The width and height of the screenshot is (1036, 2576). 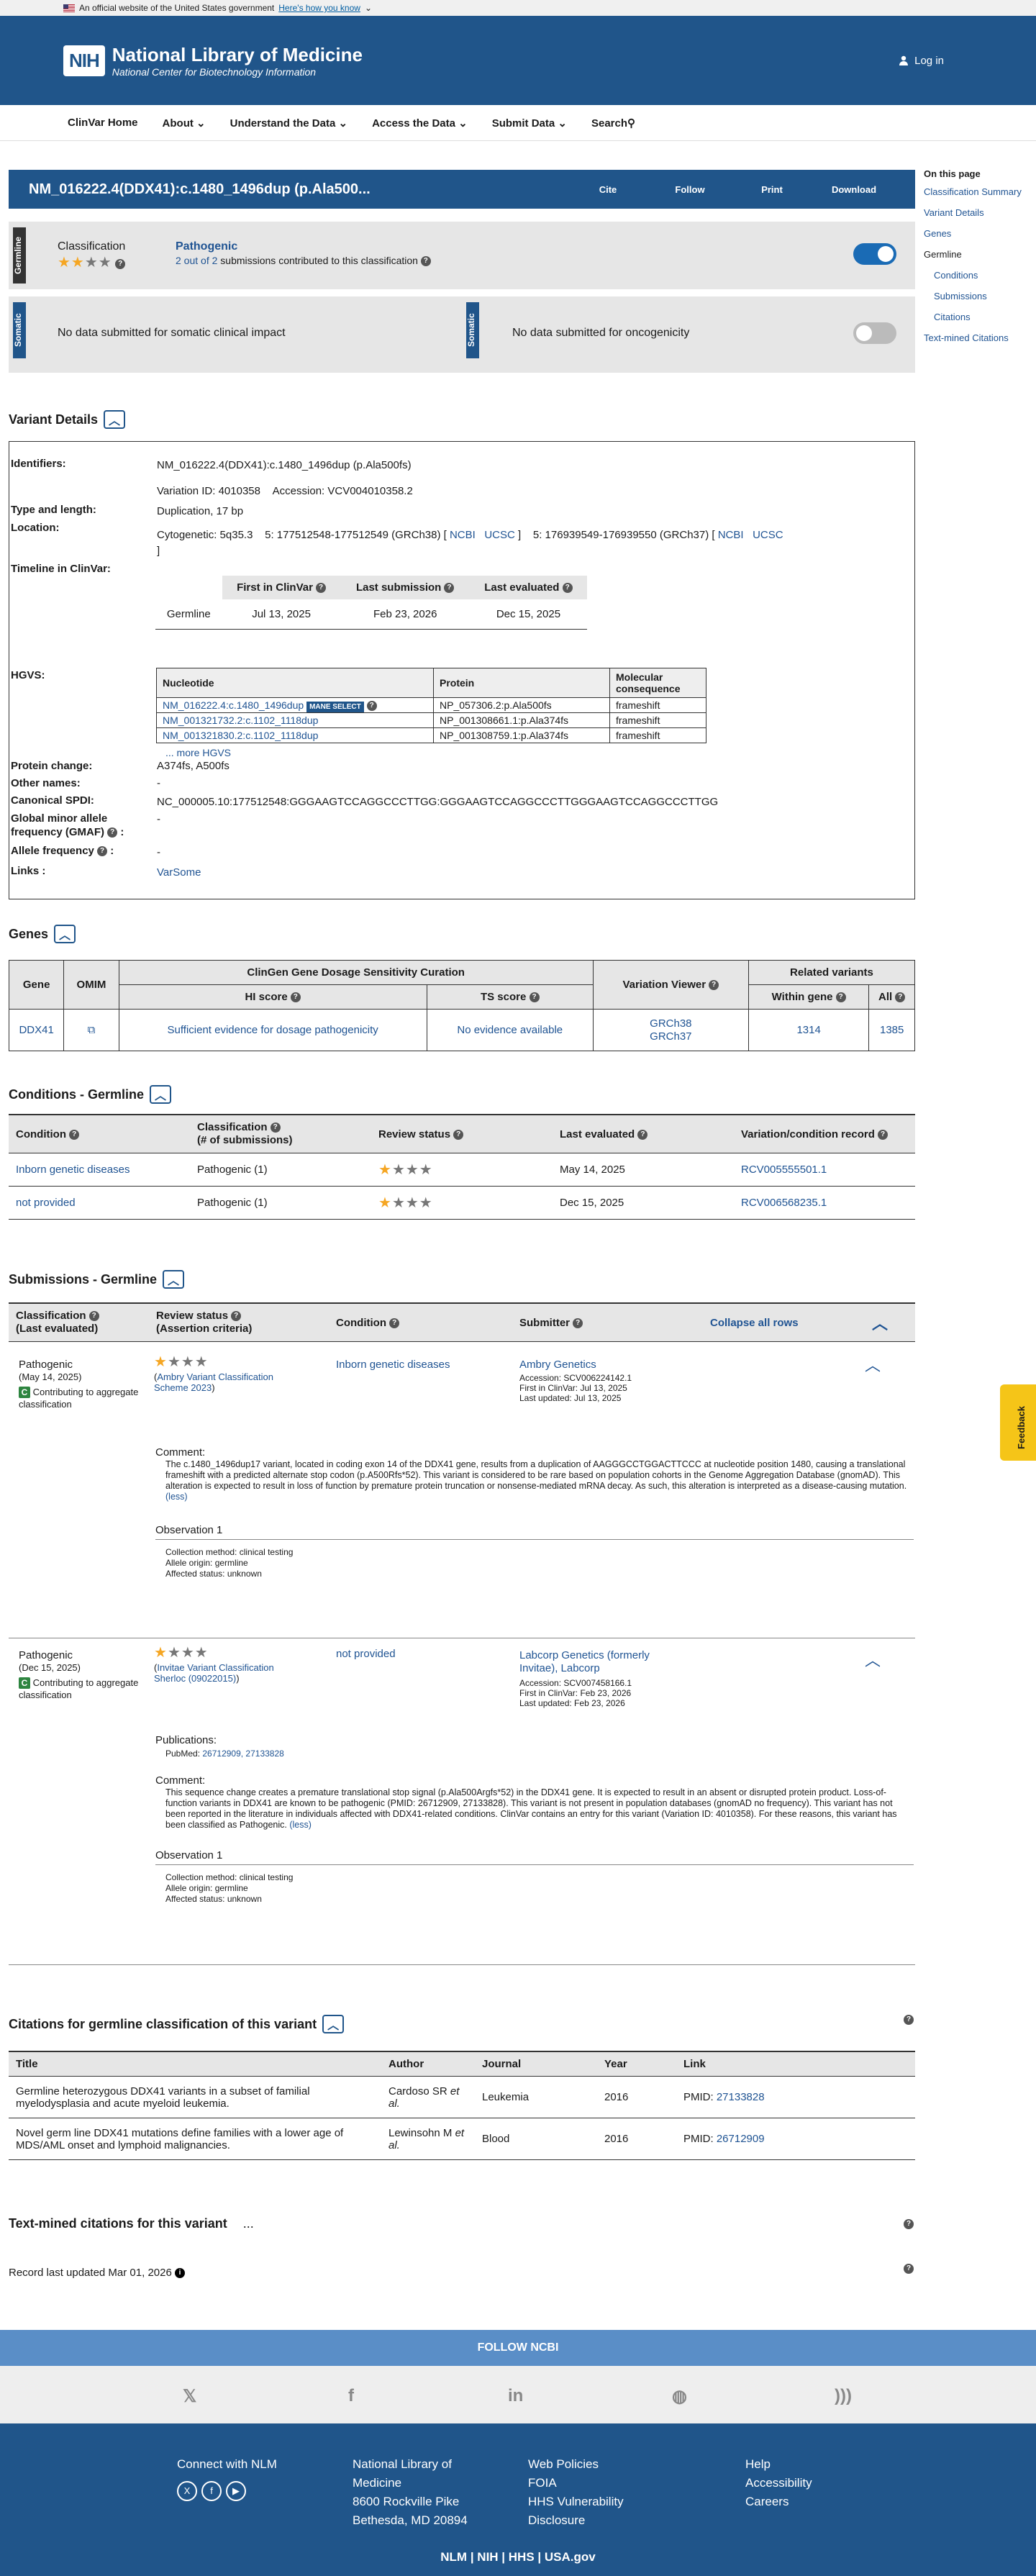 I want to click on ncbi-link-38: NCBI, so click(x=463, y=535).